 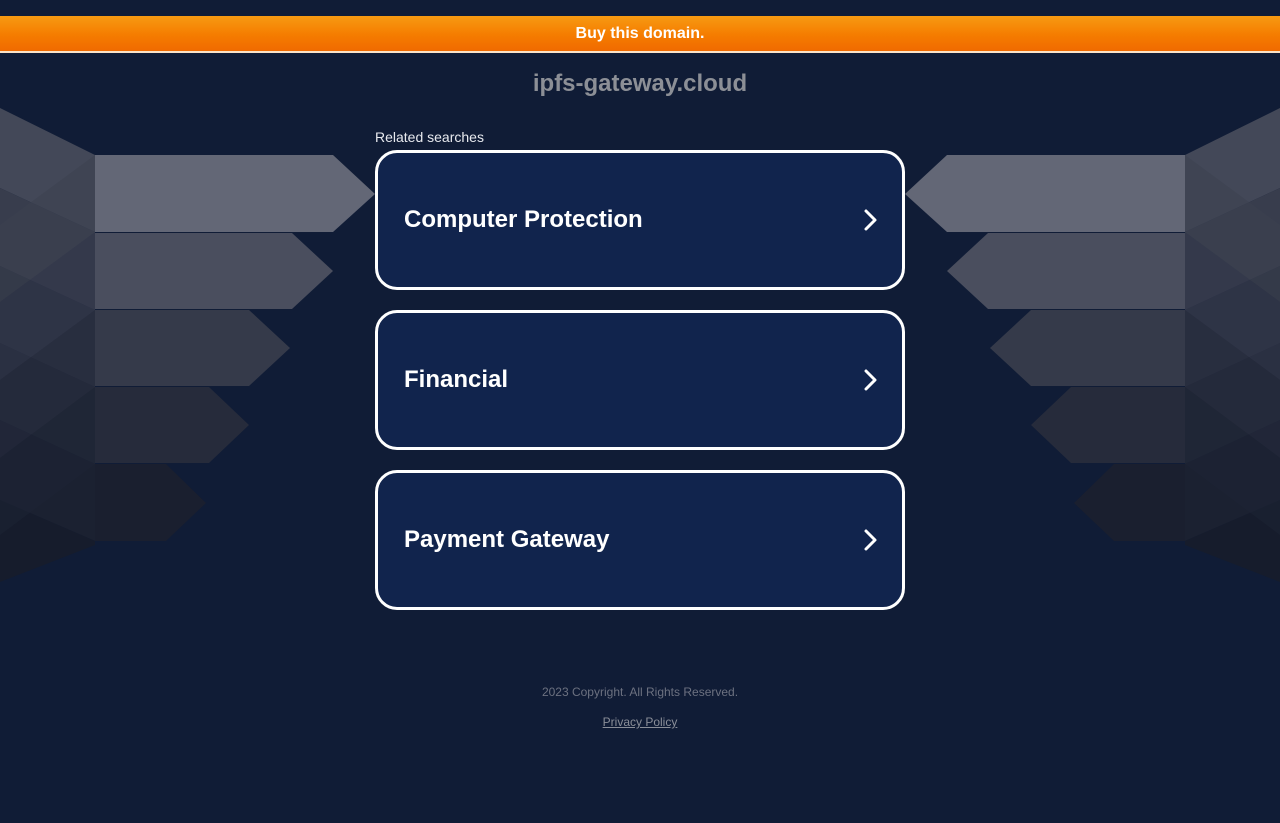 What do you see at coordinates (507, 539) in the screenshot?
I see `related-search-label: Payment Gateway` at bounding box center [507, 539].